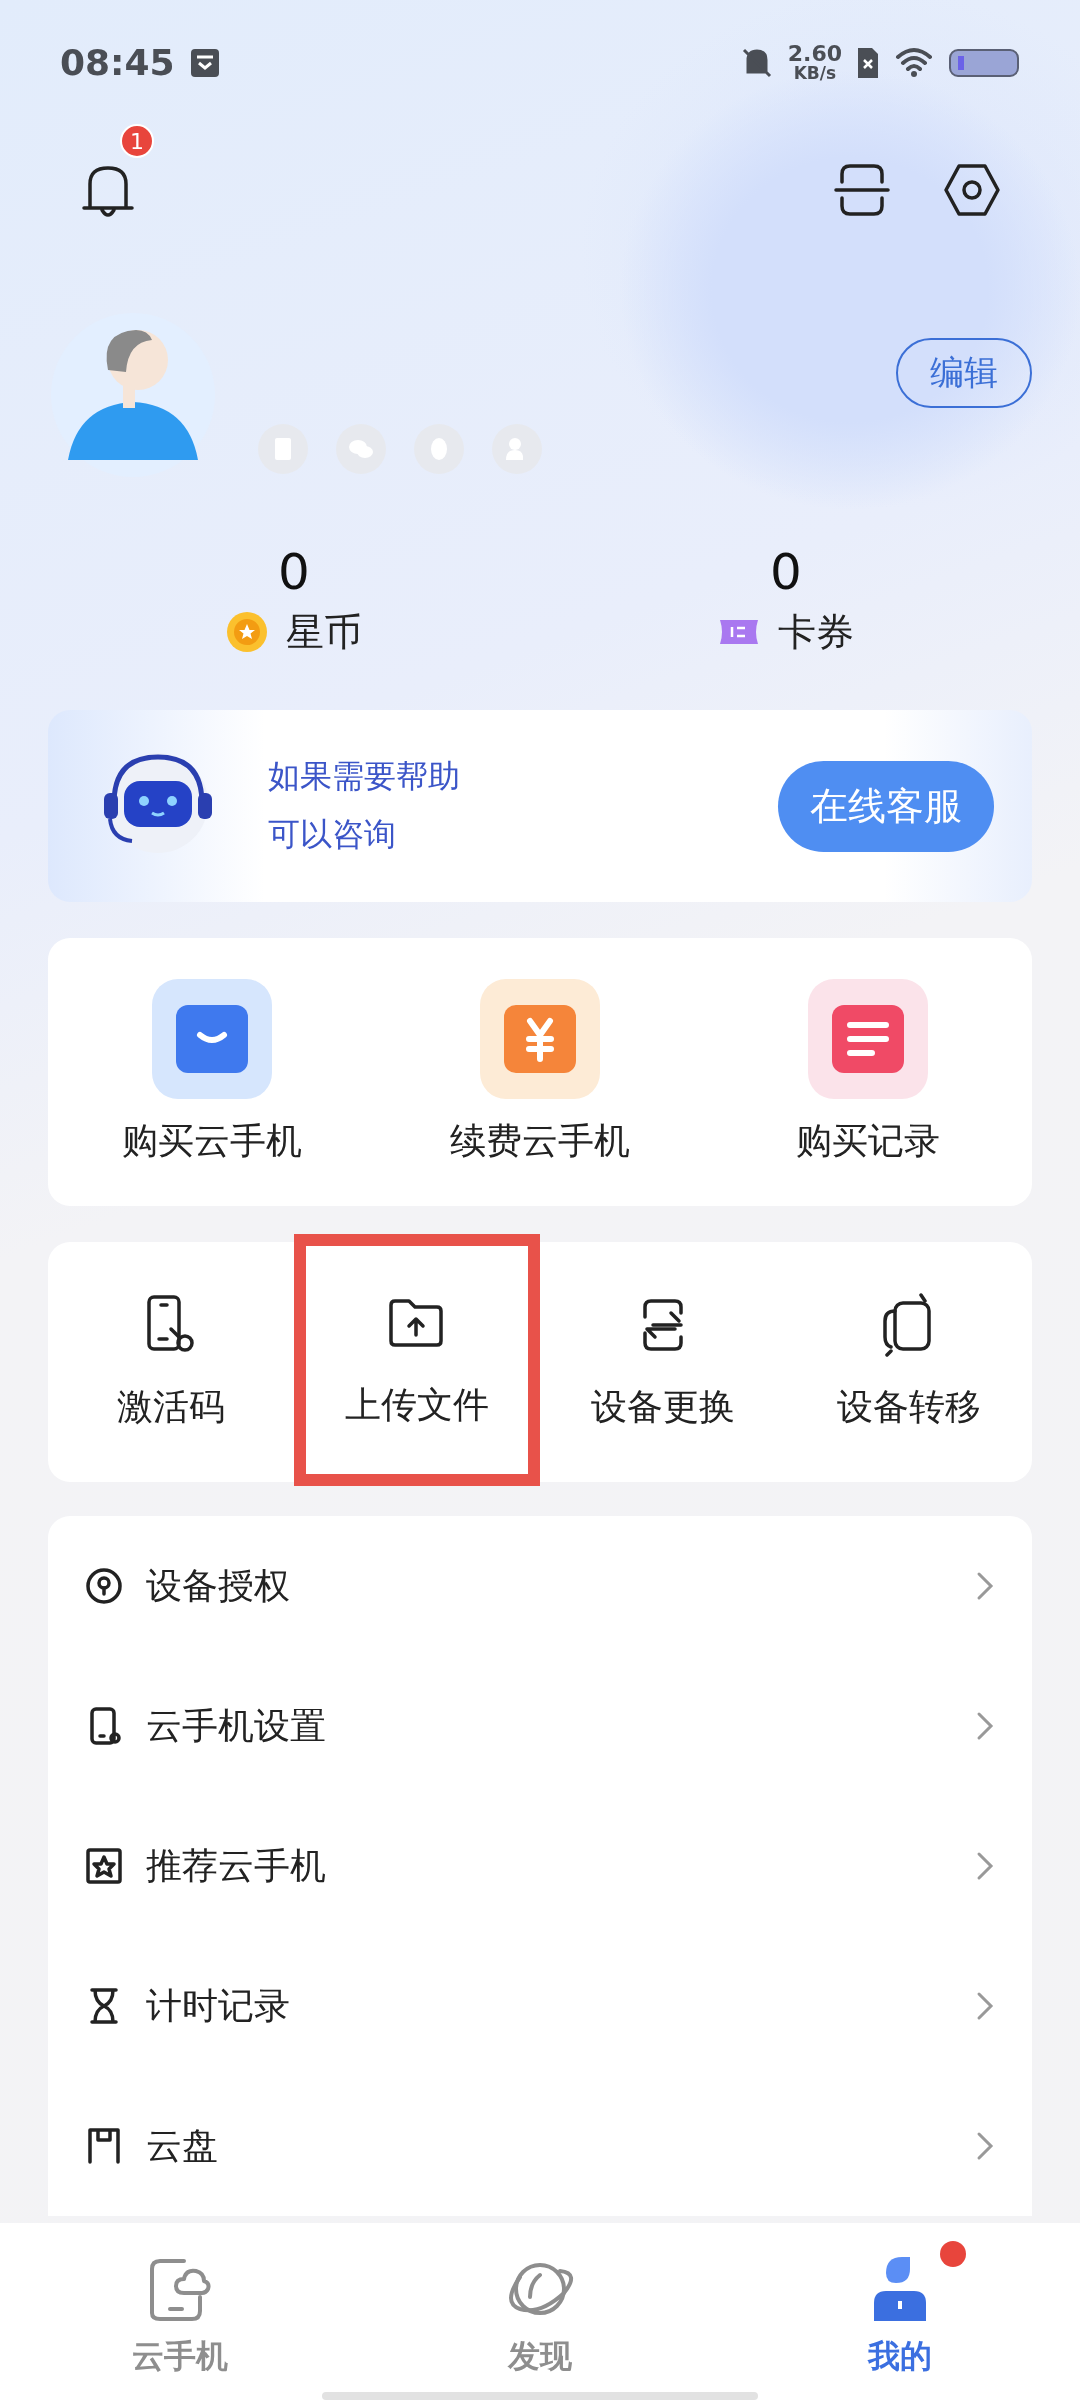 This screenshot has width=1080, height=2408. What do you see at coordinates (218, 1585) in the screenshot?
I see `menu-label: 设备授权` at bounding box center [218, 1585].